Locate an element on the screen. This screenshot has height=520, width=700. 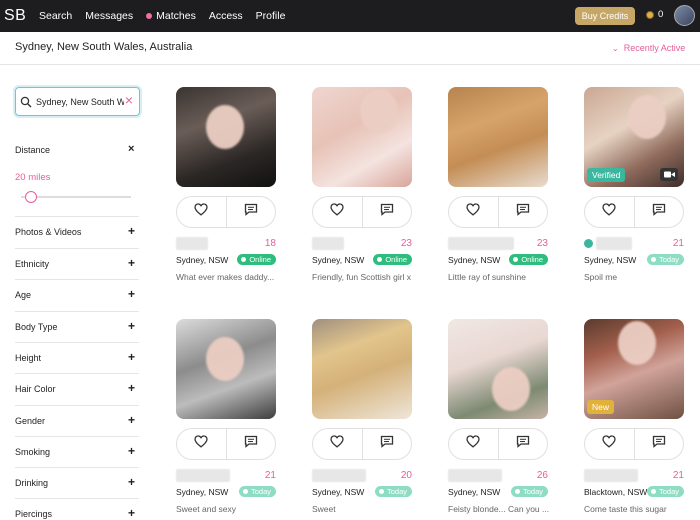
distance-slider-handle is located at coordinates (30, 197).